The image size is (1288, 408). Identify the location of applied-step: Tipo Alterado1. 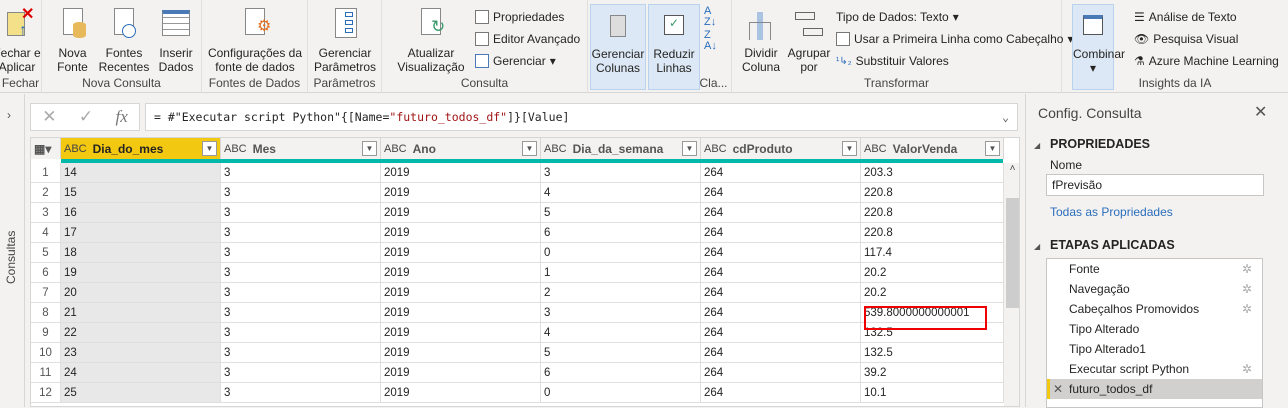
(1154, 349).